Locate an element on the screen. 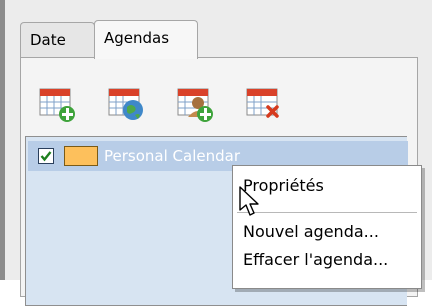  mouse-pointer-icon is located at coordinates (249, 201).